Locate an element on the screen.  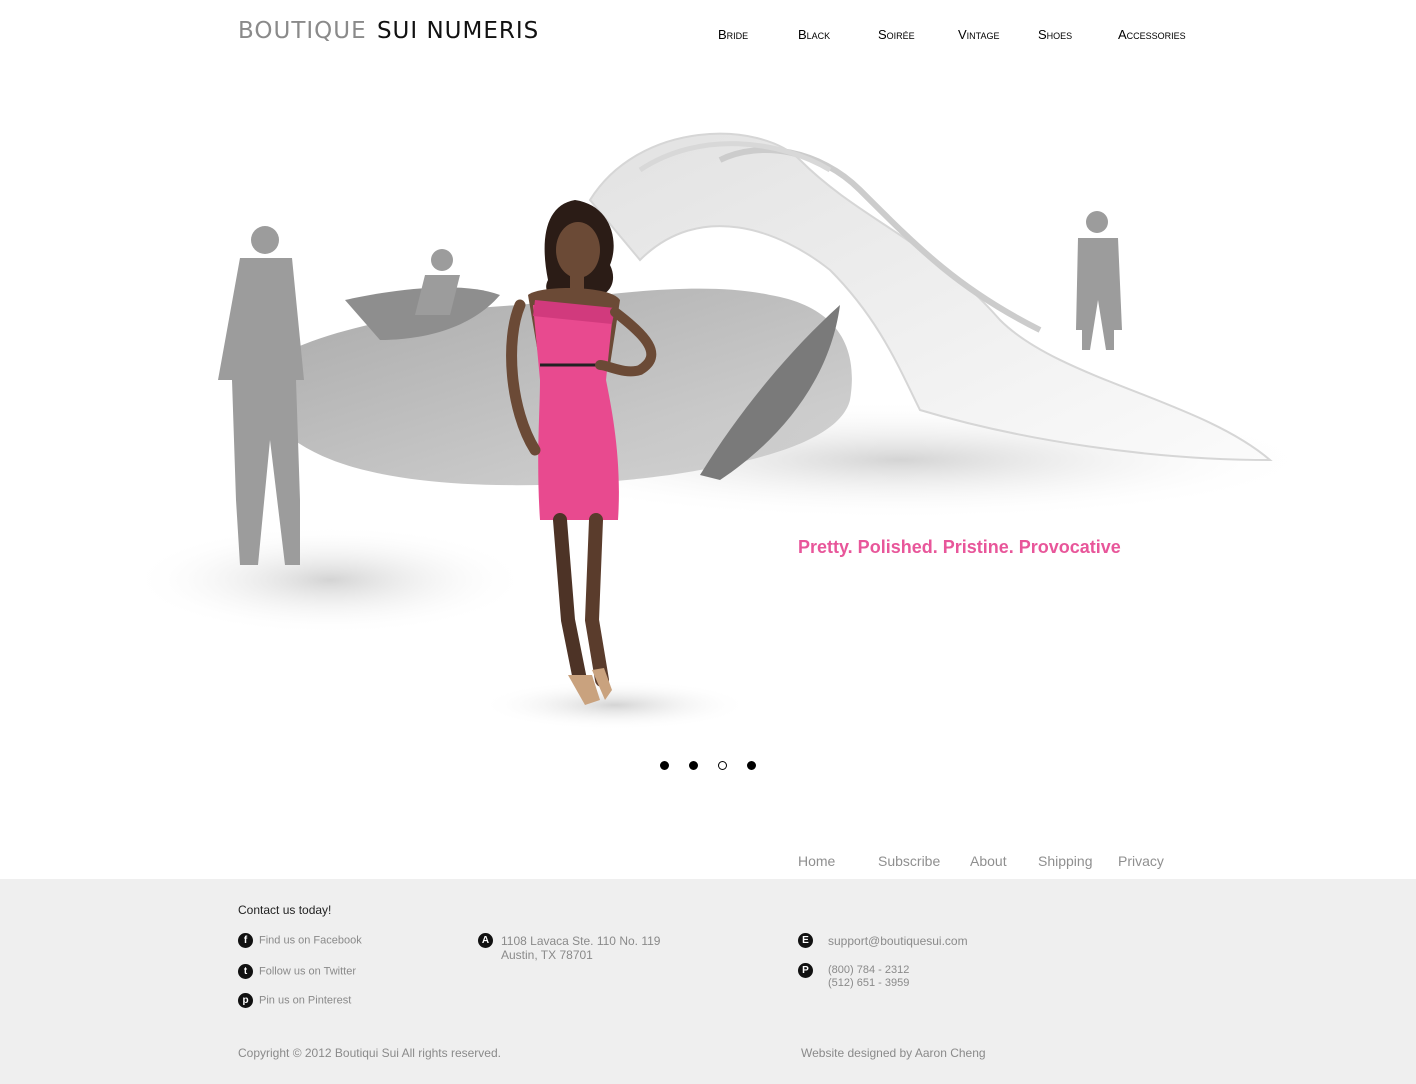
pinterest-label: Pin us on Pinterest is located at coordinates (305, 1000).